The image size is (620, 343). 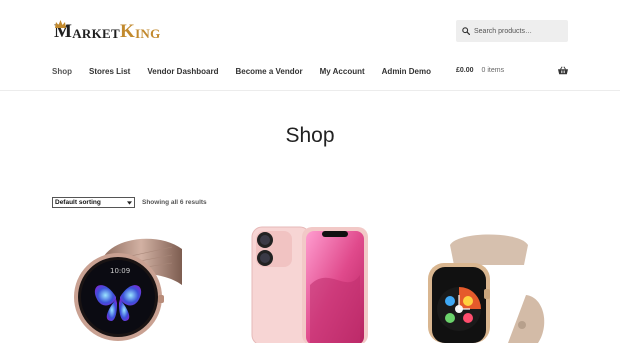 I want to click on nav-item-admin-demo: Admin Demo, so click(x=406, y=71).